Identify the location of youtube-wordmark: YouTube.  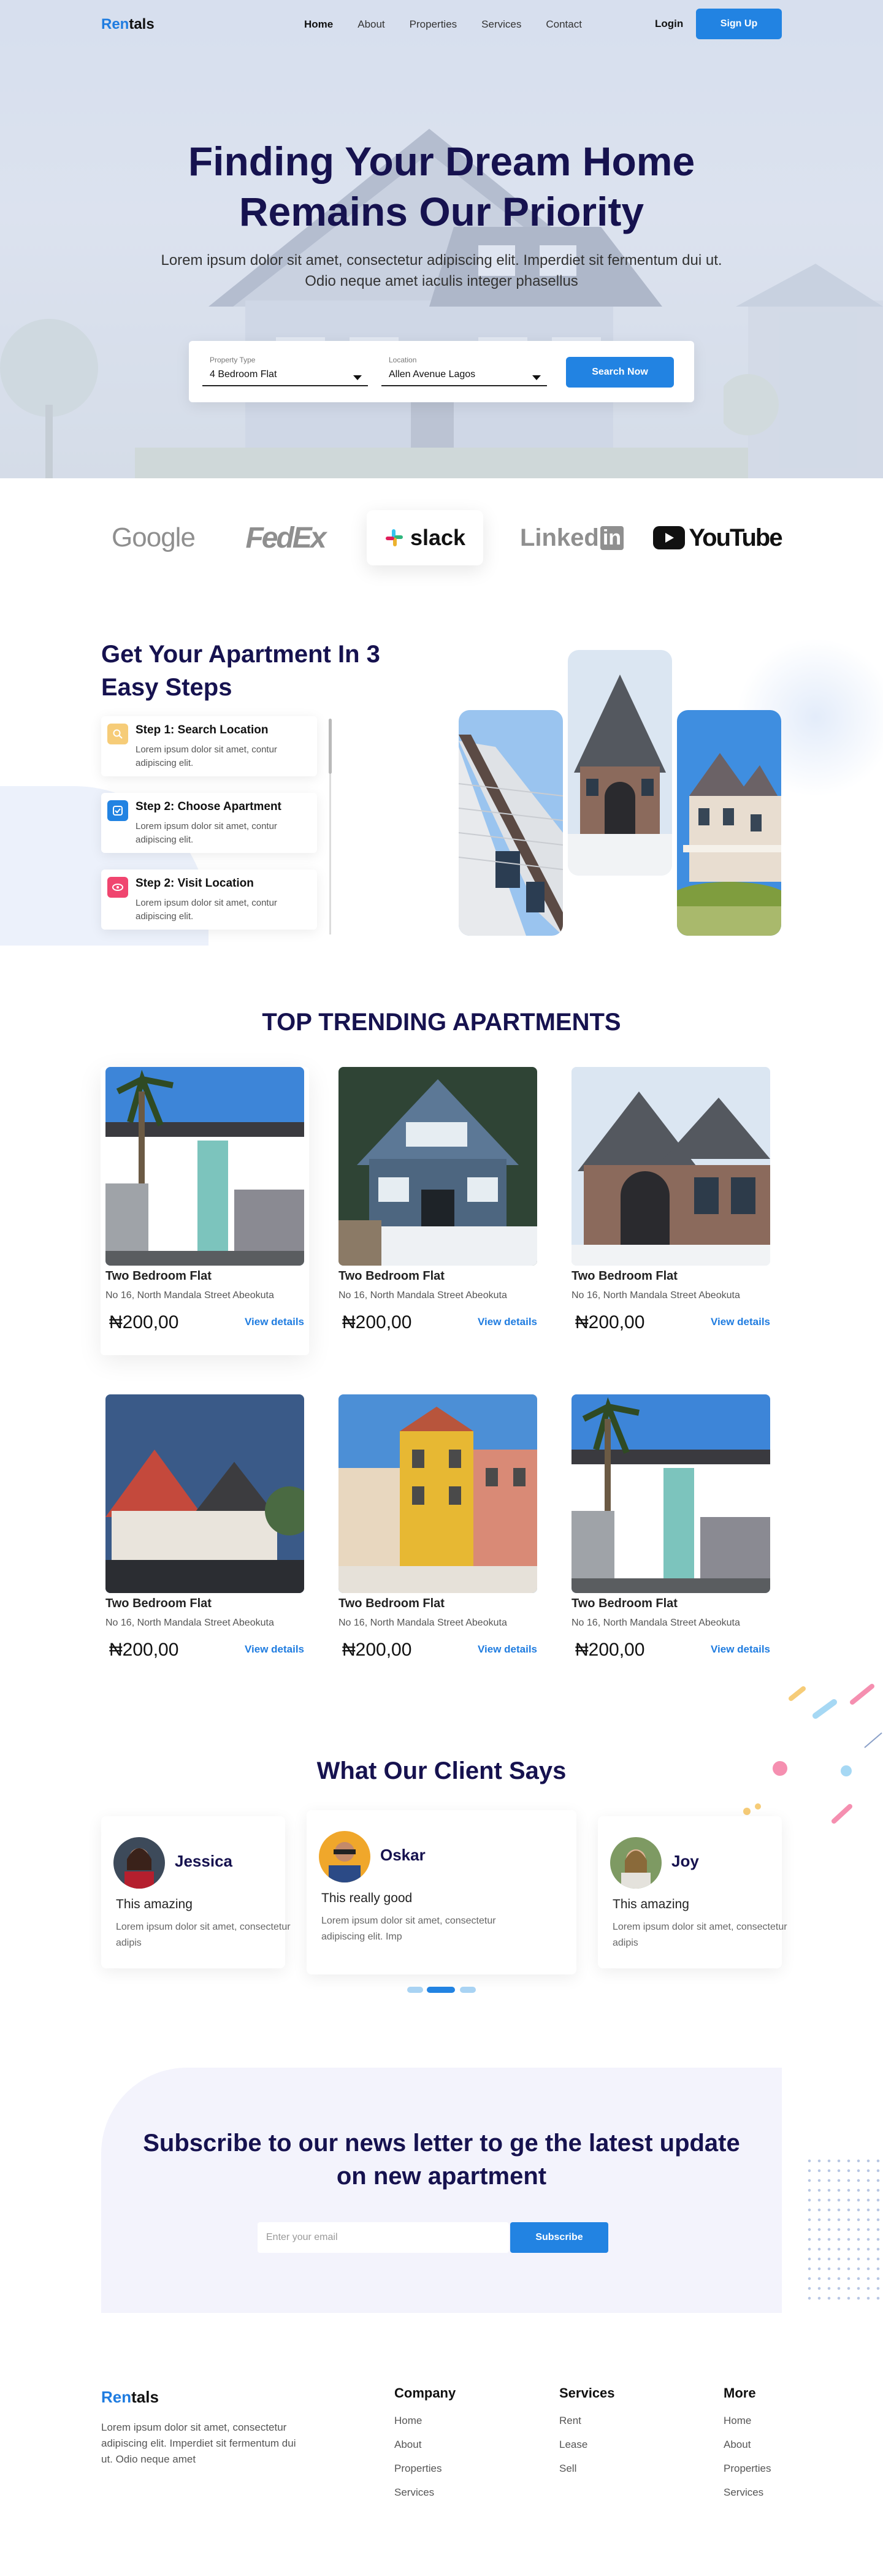
(736, 537).